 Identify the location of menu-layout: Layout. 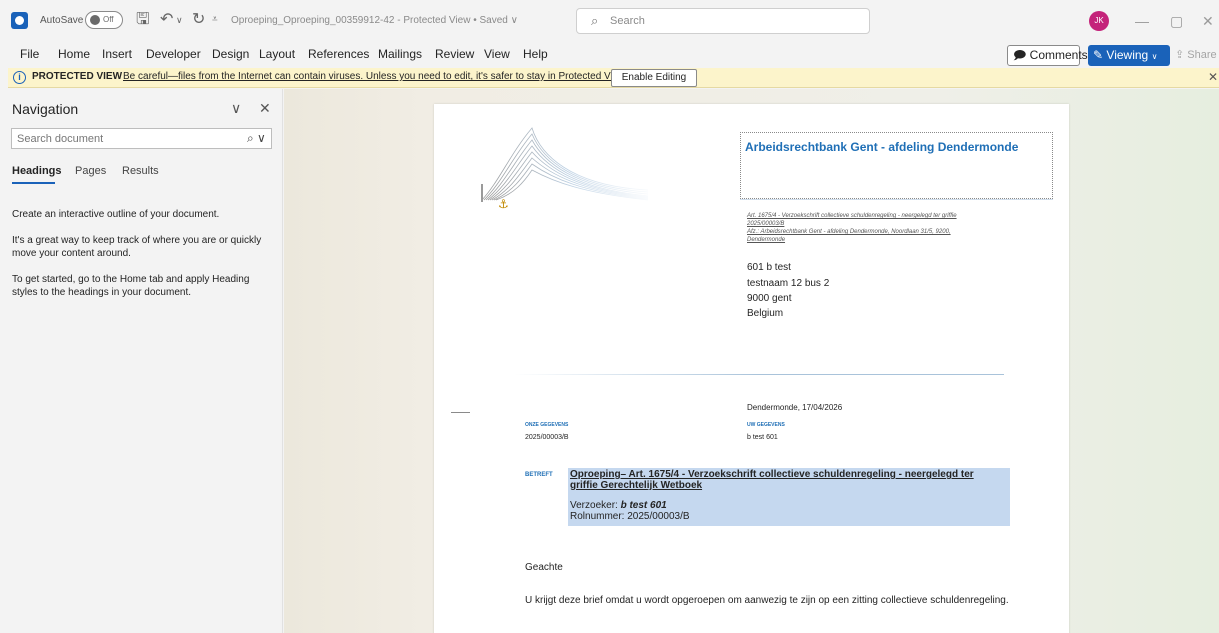
(277, 54).